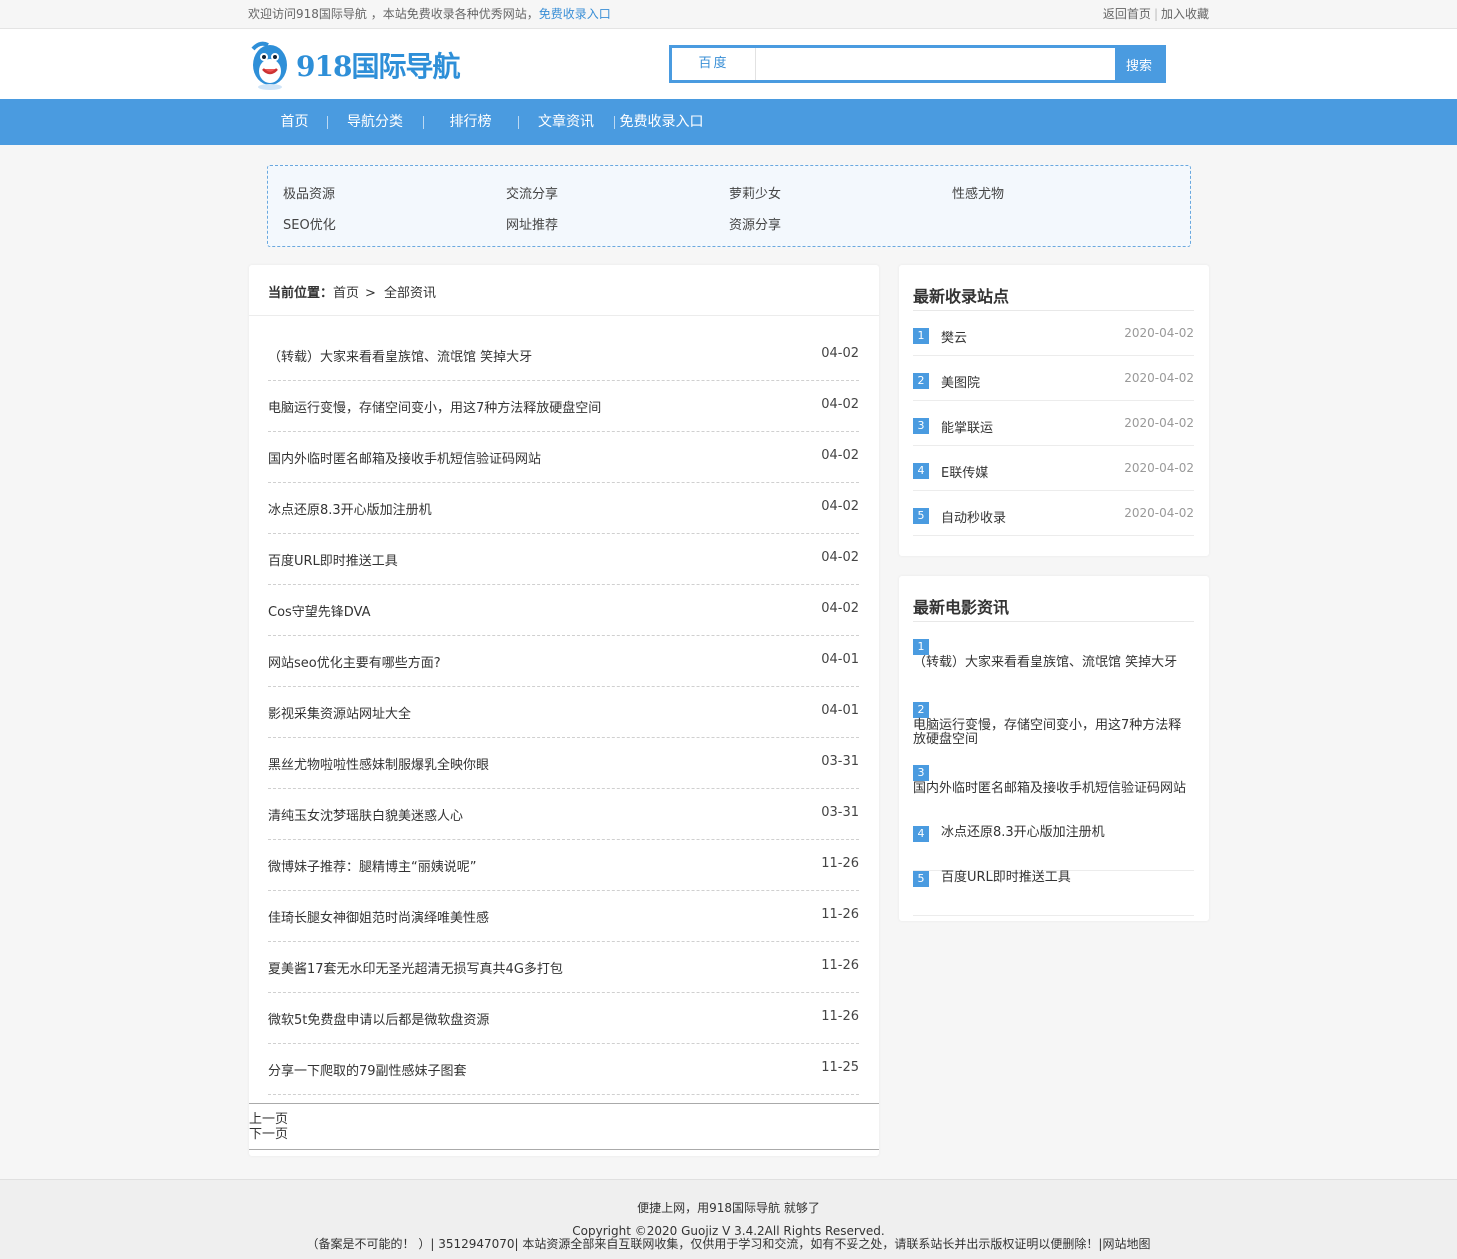  Describe the element at coordinates (921, 879) in the screenshot. I see `rank-number: 5` at that location.